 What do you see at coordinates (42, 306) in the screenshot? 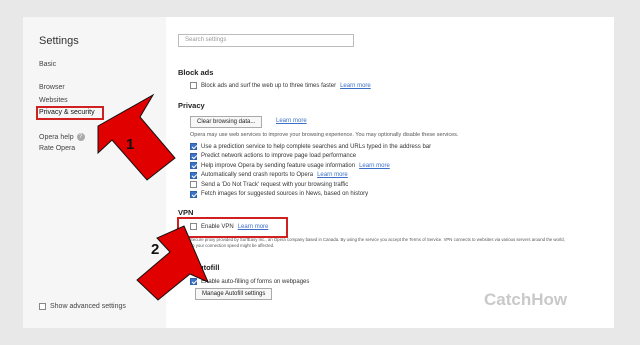
I see `show-advanced-checkbox` at bounding box center [42, 306].